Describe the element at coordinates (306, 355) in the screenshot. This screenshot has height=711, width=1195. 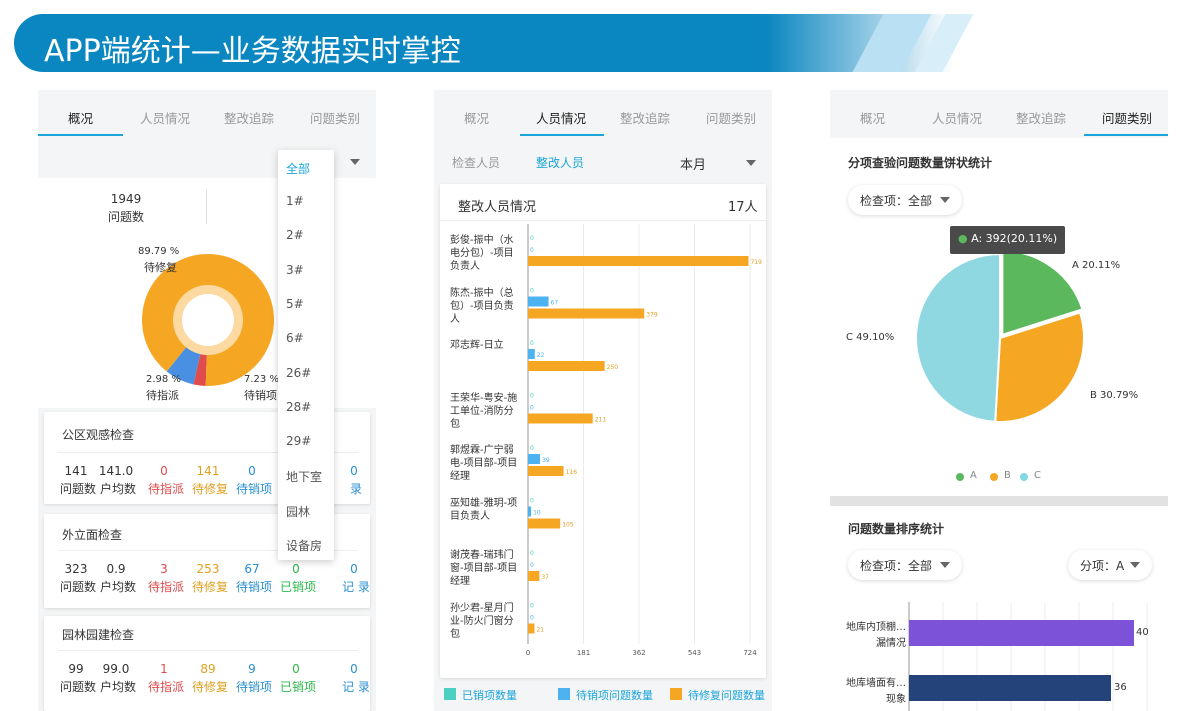
I see `building-dropdown-menu: 全部 1# 2# 3# 5# 6# 26# 28# 29# 地下室 园林 设备房` at that location.